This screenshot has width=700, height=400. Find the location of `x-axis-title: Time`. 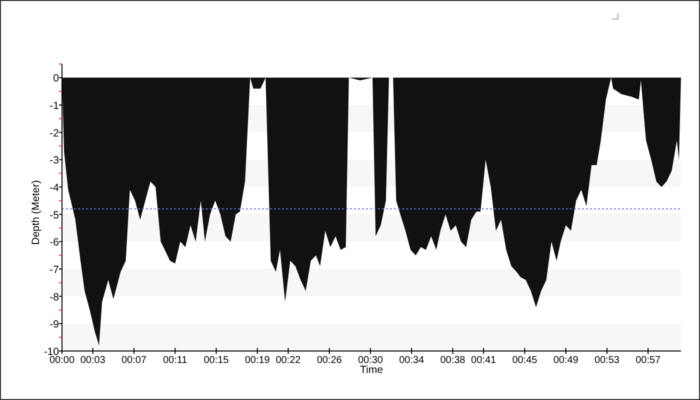

x-axis-title: Time is located at coordinates (371, 370).